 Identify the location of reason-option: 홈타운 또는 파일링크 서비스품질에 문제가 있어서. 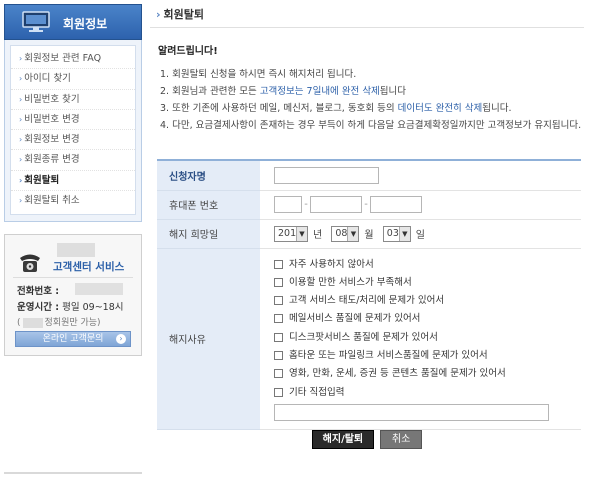
(427, 356).